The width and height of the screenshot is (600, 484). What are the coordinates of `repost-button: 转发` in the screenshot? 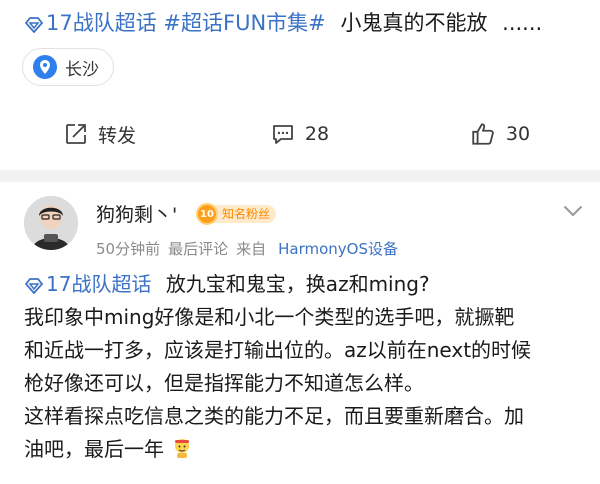 It's located at (100, 134).